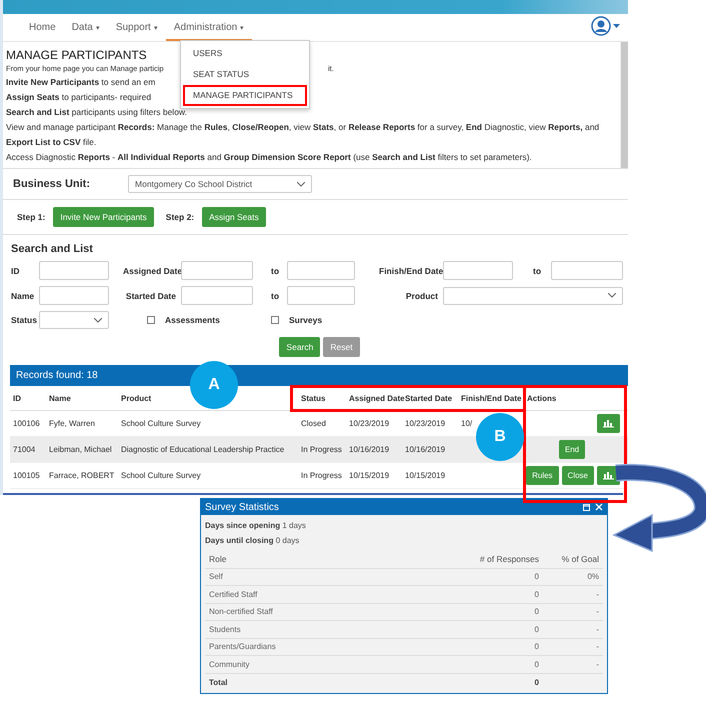 The width and height of the screenshot is (706, 714). Describe the element at coordinates (229, 664) in the screenshot. I see `table-cell-text: Community` at that location.